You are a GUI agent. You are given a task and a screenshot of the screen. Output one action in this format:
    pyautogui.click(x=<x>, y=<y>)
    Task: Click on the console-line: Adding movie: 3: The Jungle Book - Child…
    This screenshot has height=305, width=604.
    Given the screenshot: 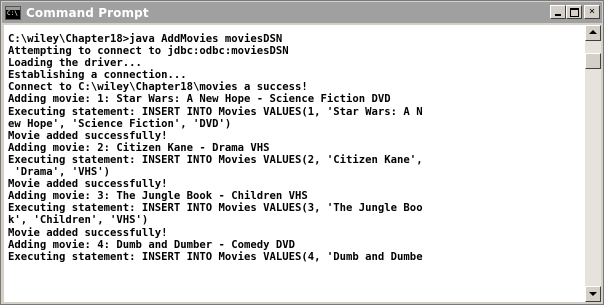 What is the action you would take?
    pyautogui.click(x=158, y=196)
    